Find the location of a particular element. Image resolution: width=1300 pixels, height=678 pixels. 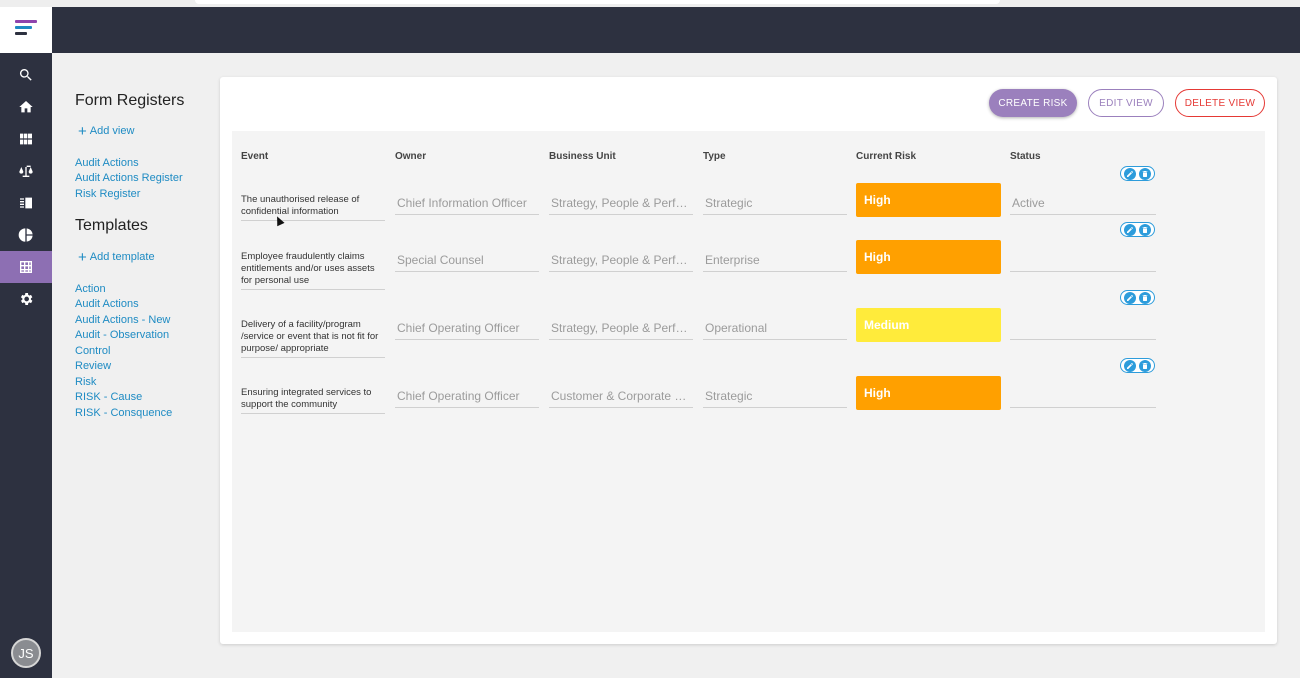

browser-top-strip is located at coordinates (650, 3).